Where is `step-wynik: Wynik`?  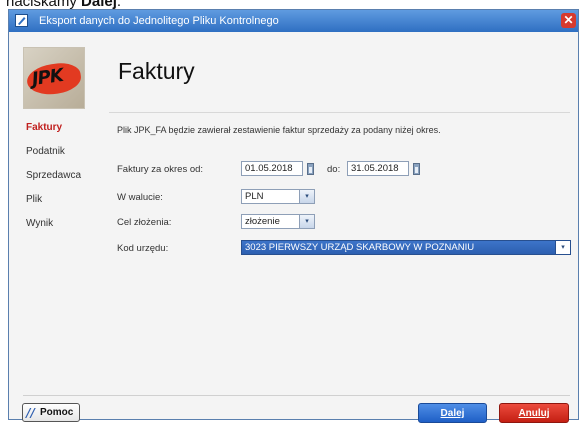
step-wynik: Wynik is located at coordinates (66, 229).